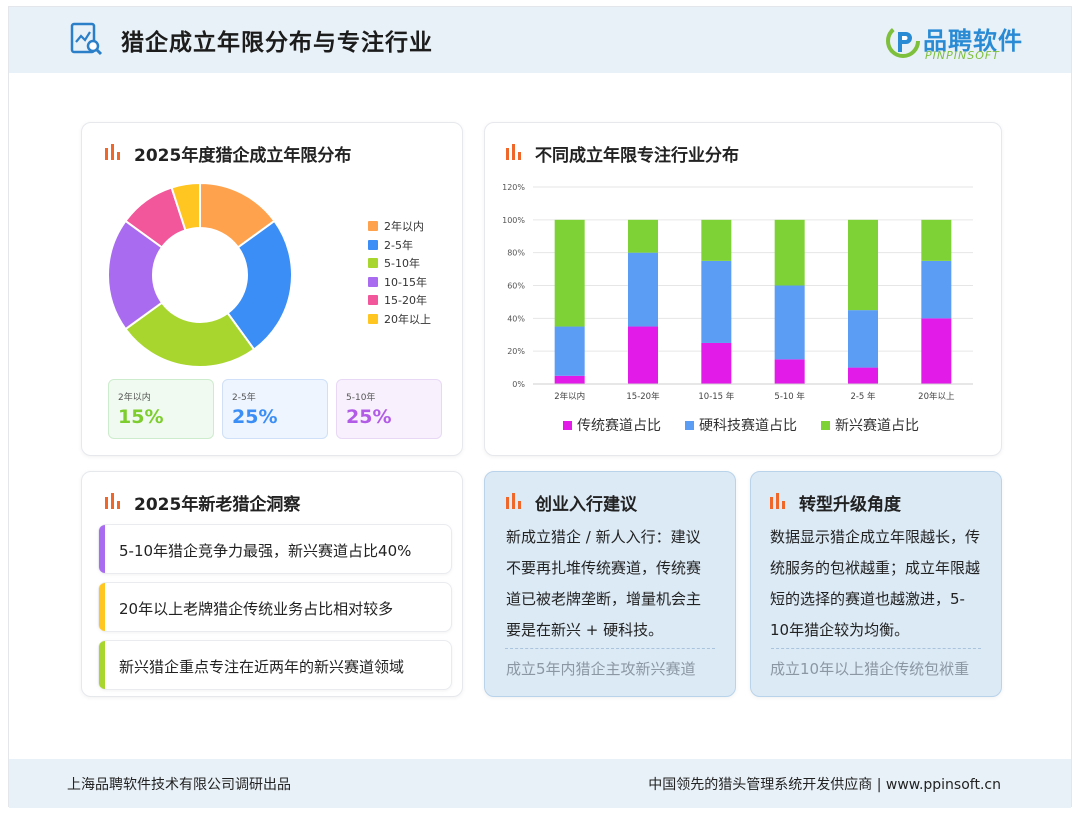  Describe the element at coordinates (903, 41) in the screenshot. I see `brand-logo-mark` at that location.